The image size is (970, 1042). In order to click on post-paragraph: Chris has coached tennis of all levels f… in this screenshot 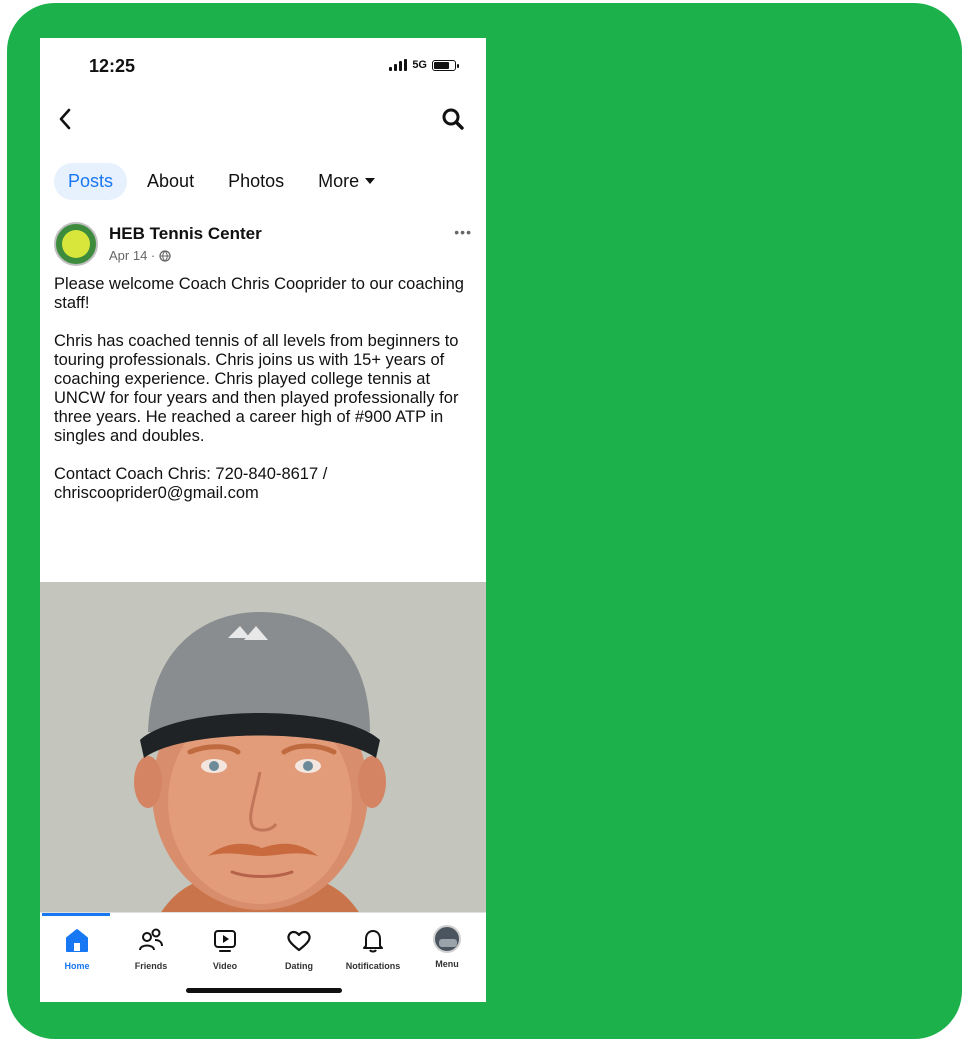, I will do `click(256, 388)`.